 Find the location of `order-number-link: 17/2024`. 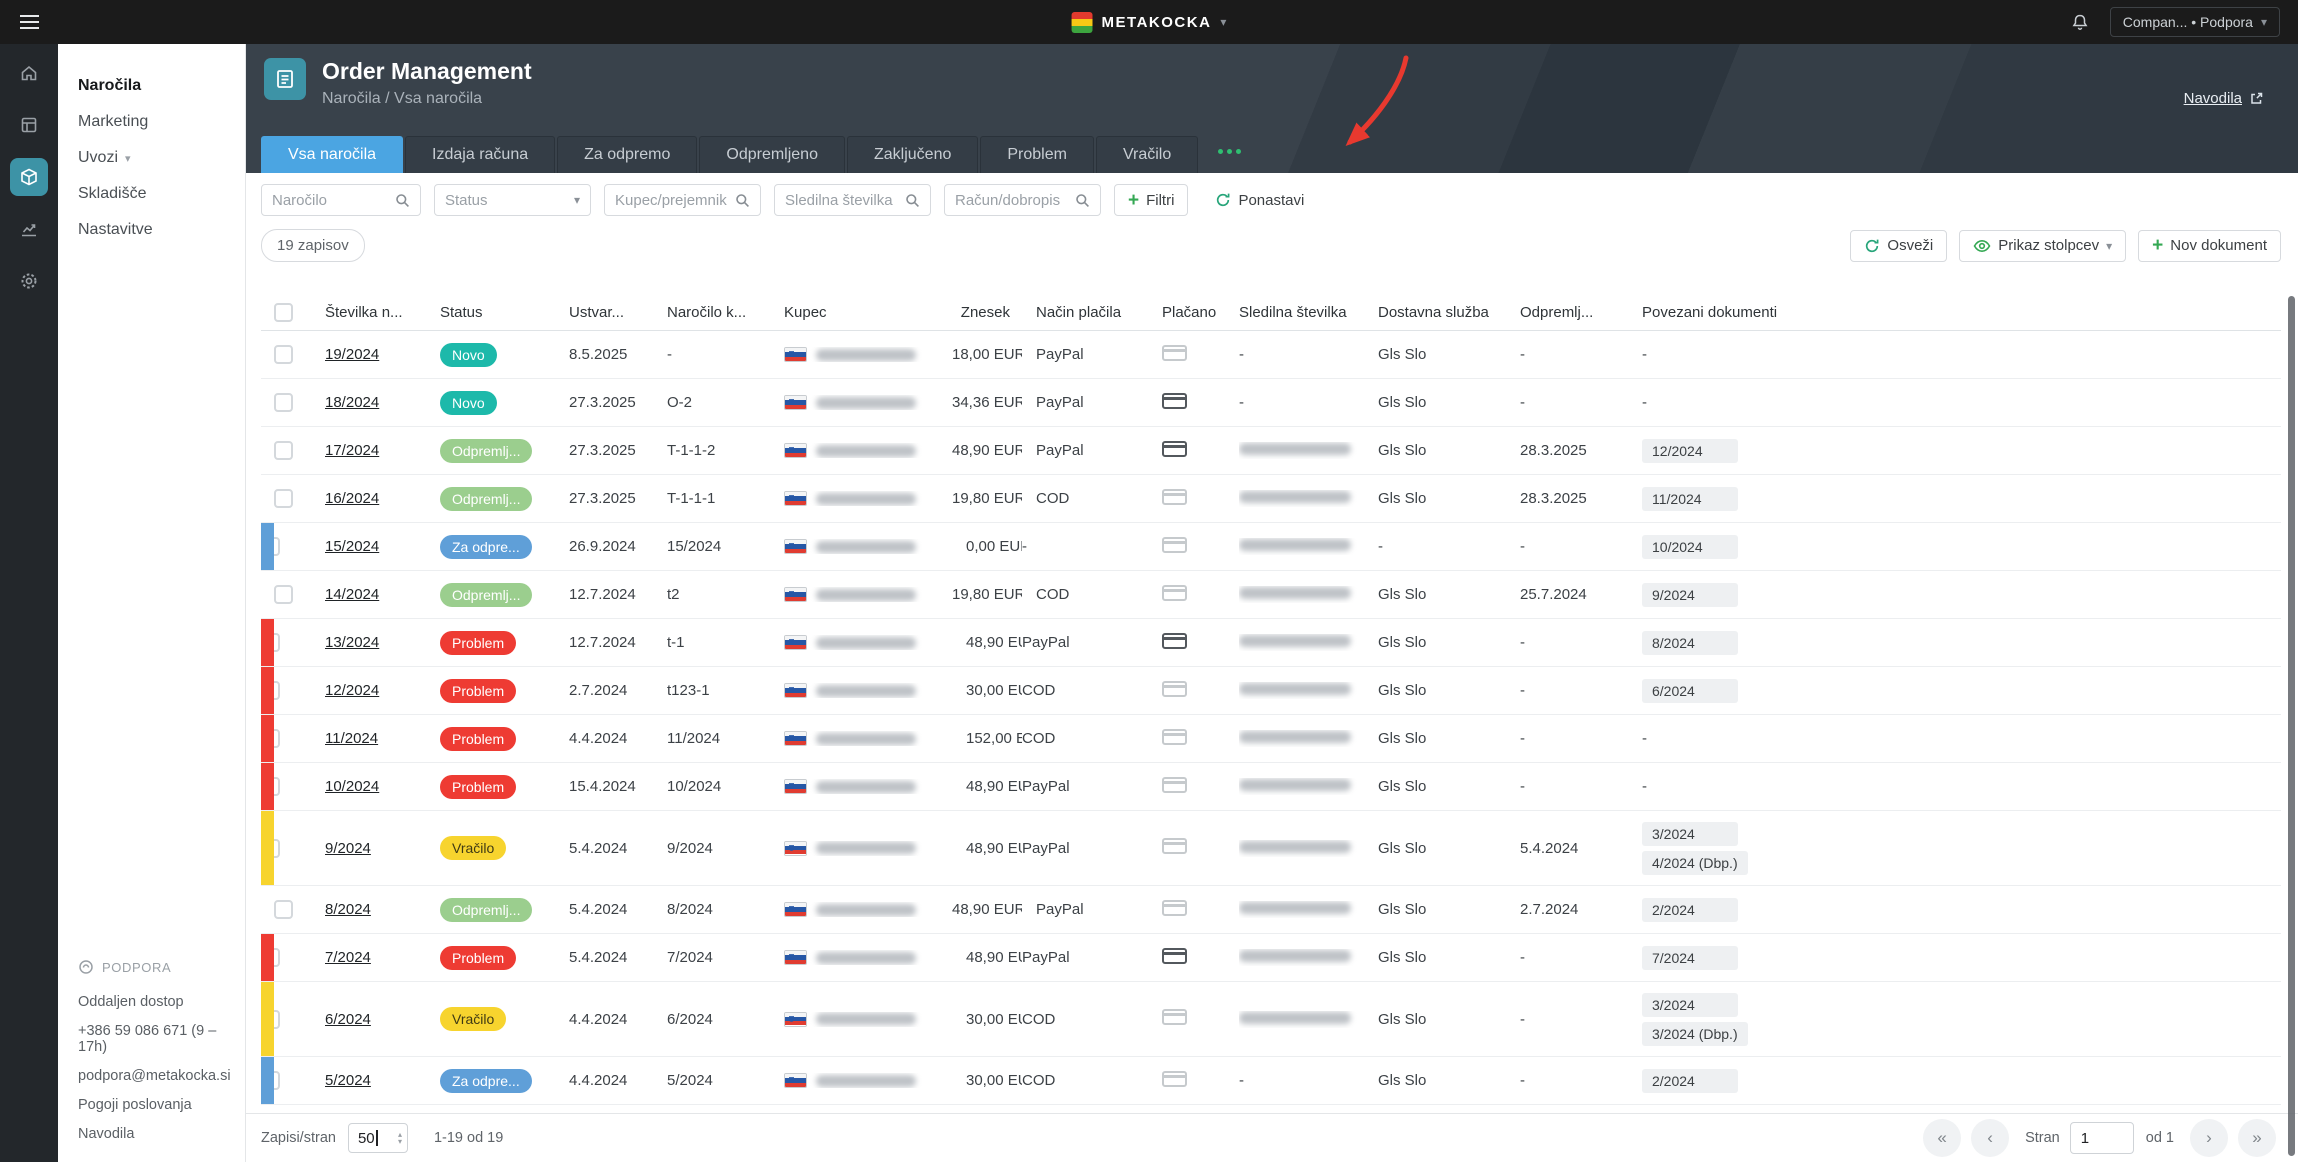

order-number-link: 17/2024 is located at coordinates (352, 450).